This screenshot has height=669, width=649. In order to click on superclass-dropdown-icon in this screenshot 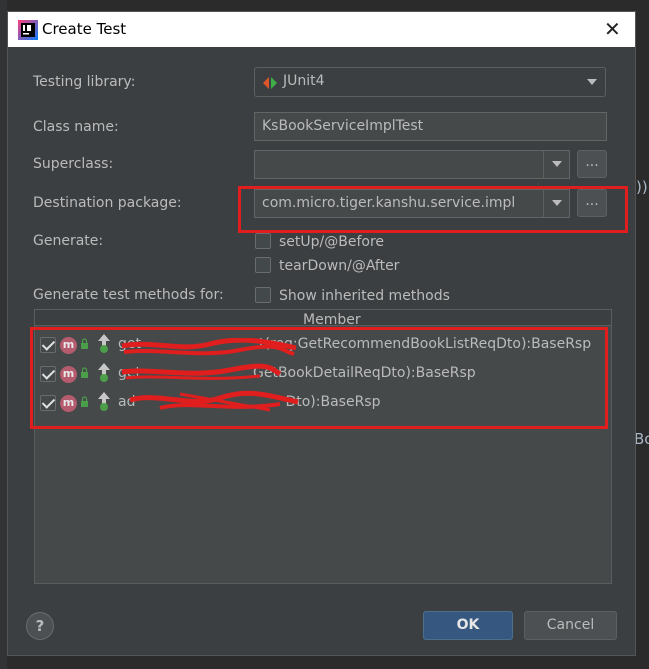, I will do `click(556, 164)`.